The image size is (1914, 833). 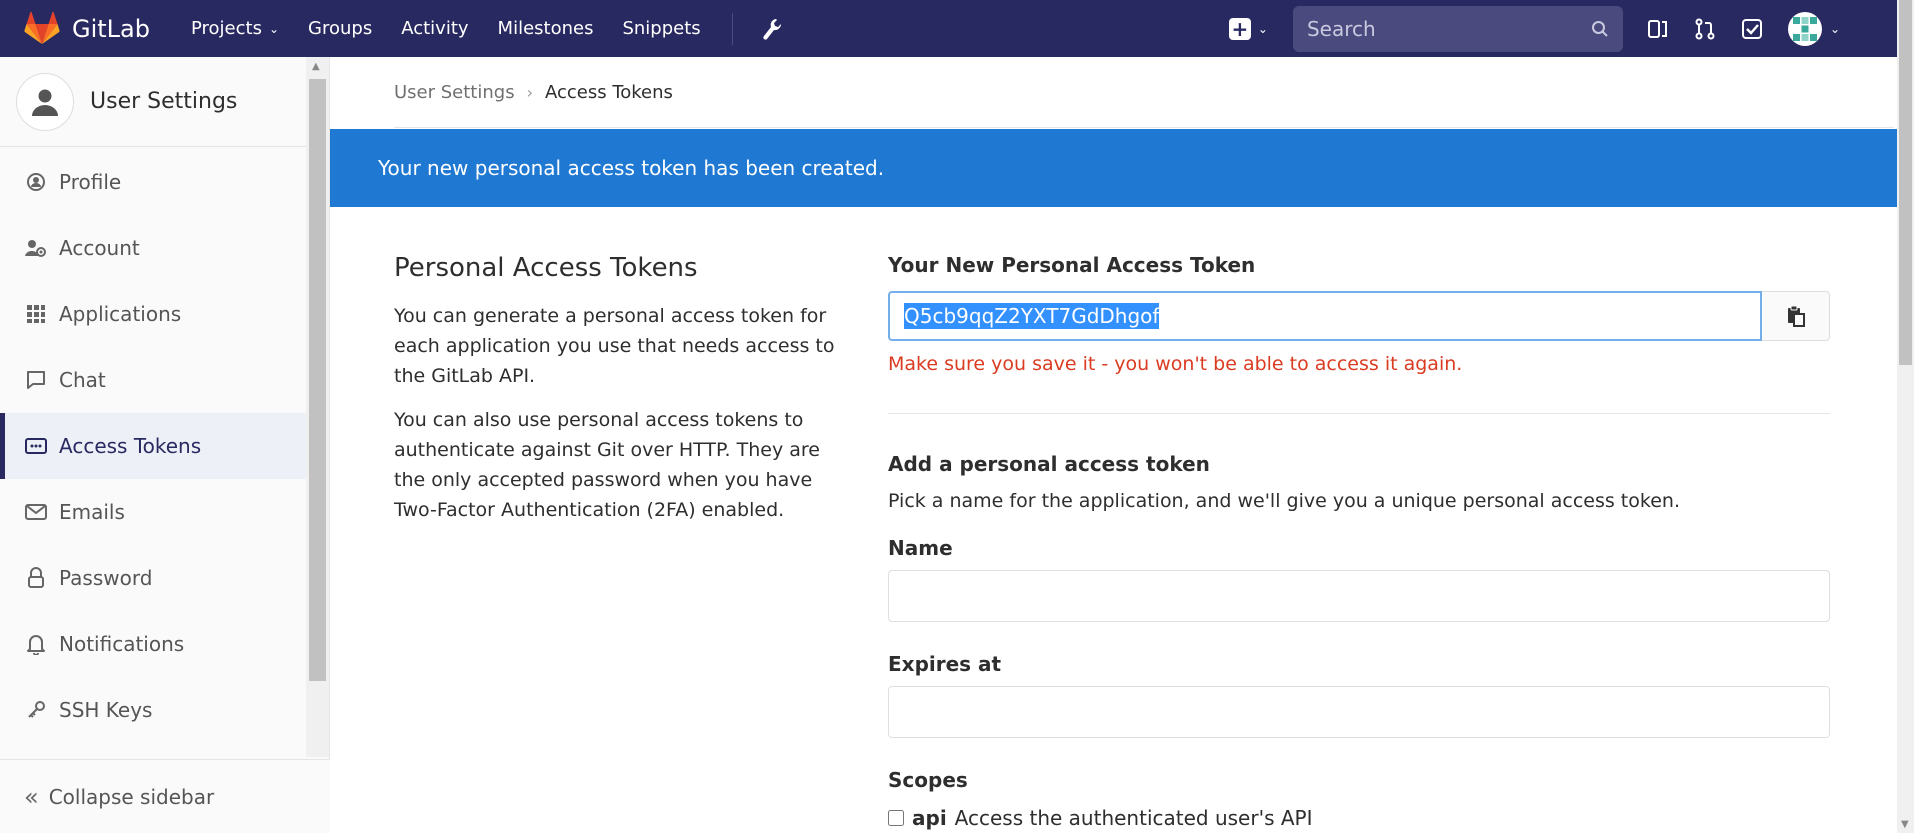 I want to click on nav-snippets-label: Snippets, so click(x=661, y=28).